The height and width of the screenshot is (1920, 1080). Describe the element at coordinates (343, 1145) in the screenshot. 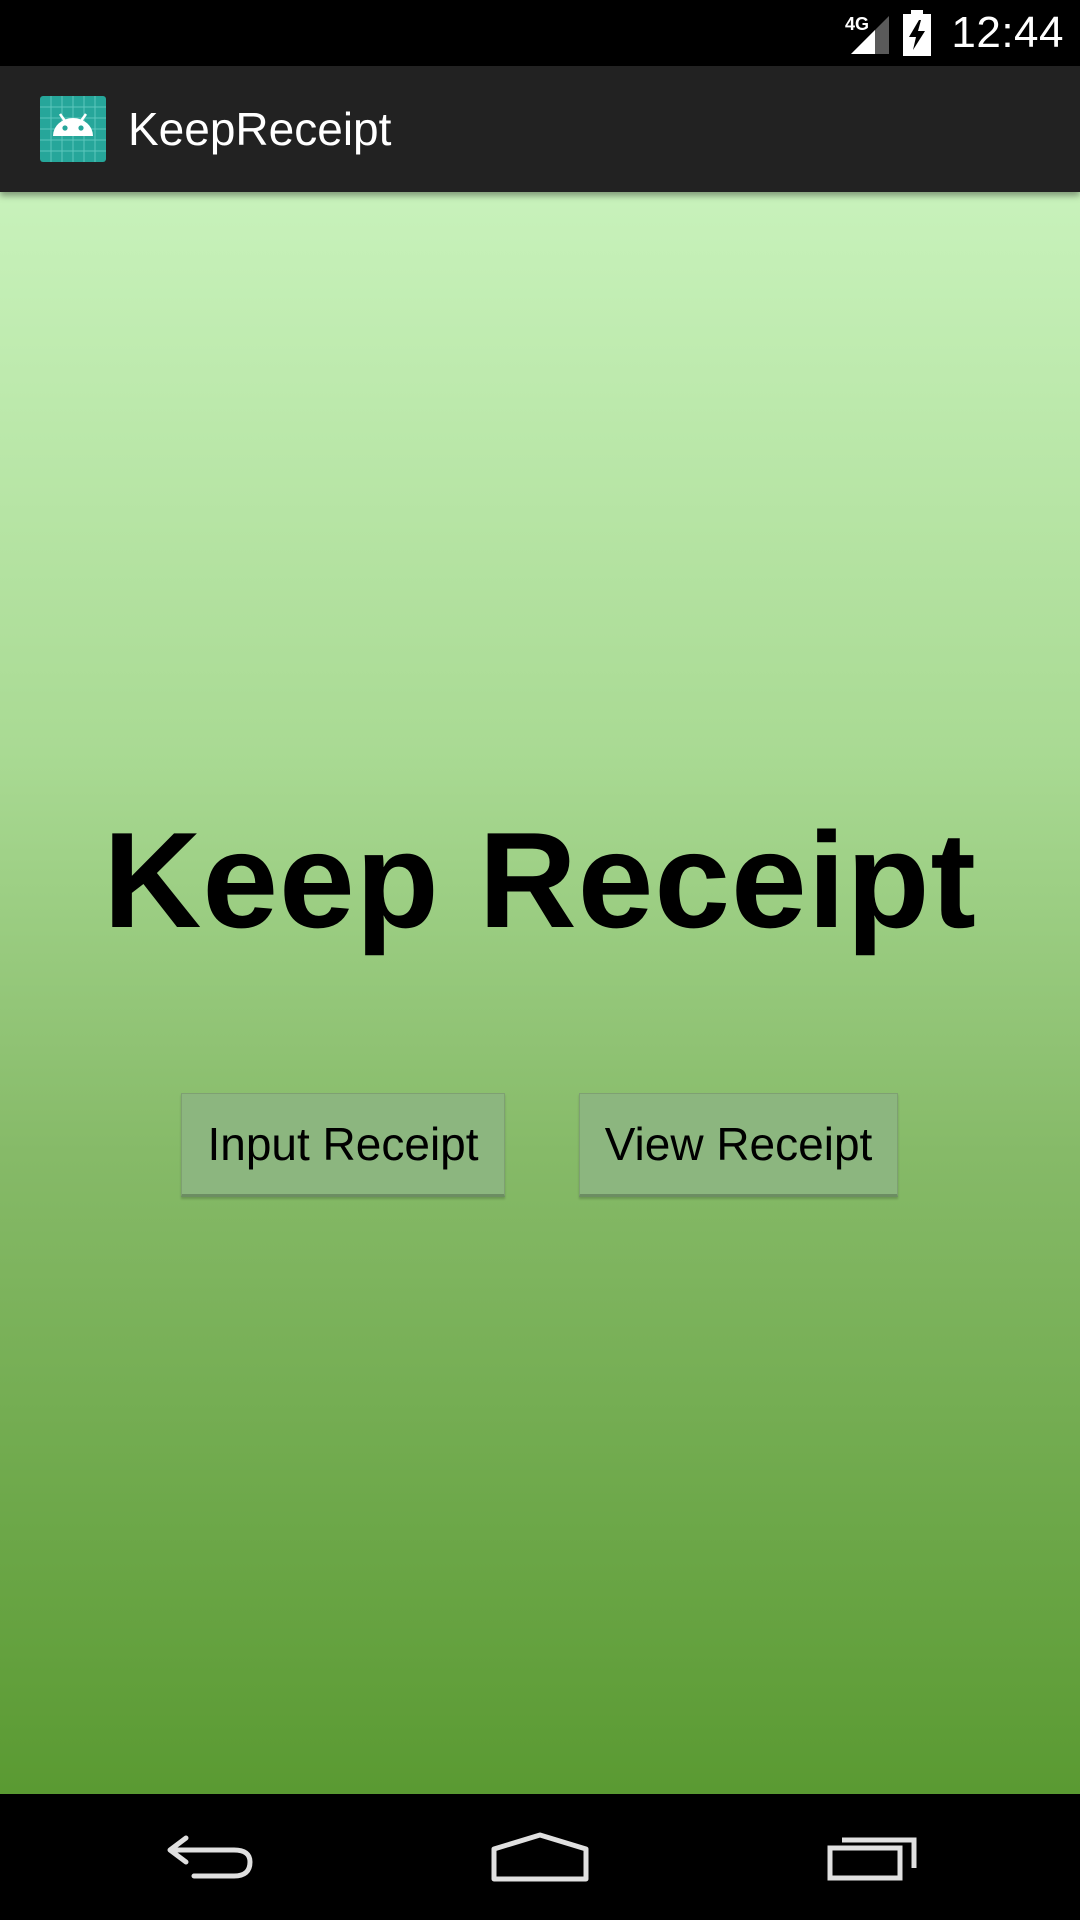

I see `input-receipt-button: Input Receipt` at that location.